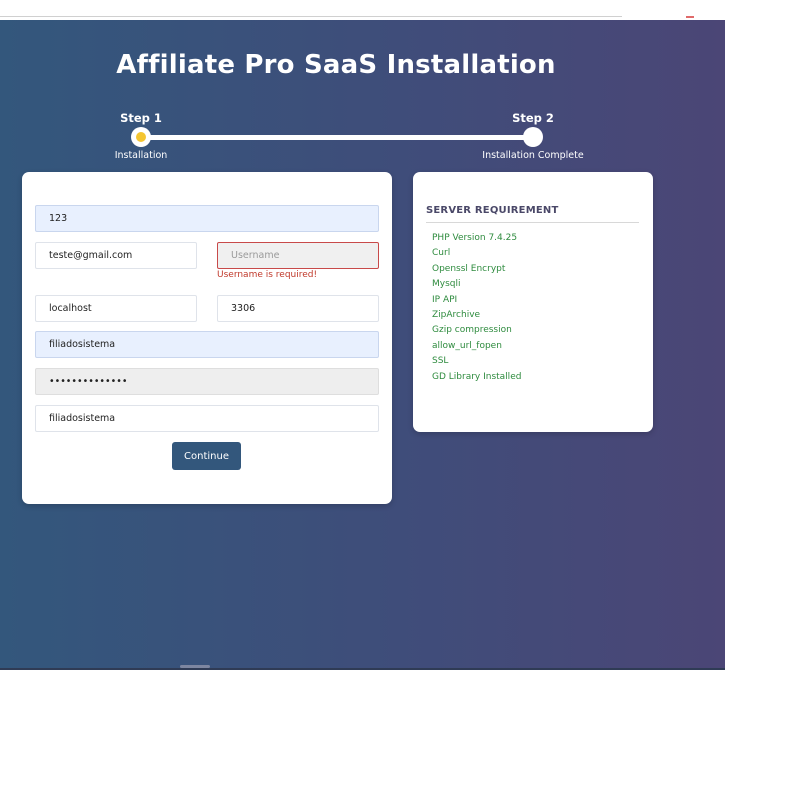  What do you see at coordinates (362, 669) in the screenshot?
I see `bottom-edge` at bounding box center [362, 669].